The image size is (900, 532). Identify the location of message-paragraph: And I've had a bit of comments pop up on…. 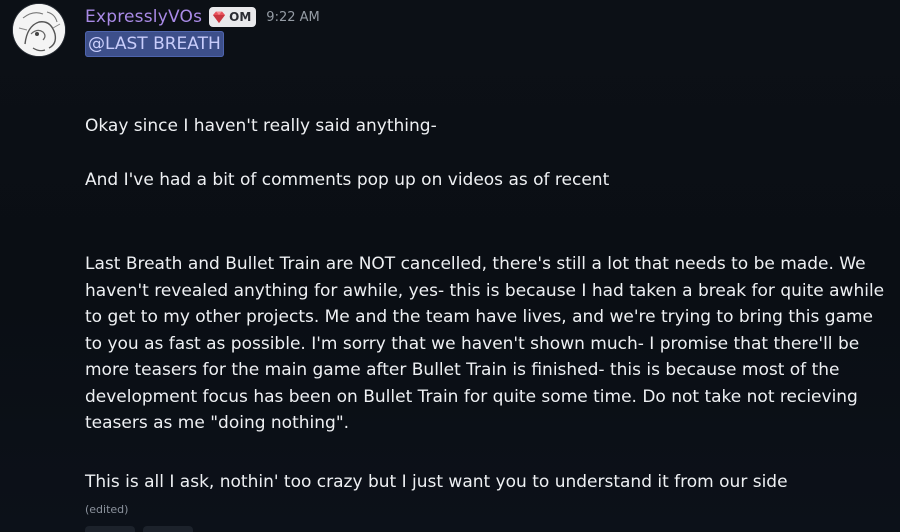
(347, 180).